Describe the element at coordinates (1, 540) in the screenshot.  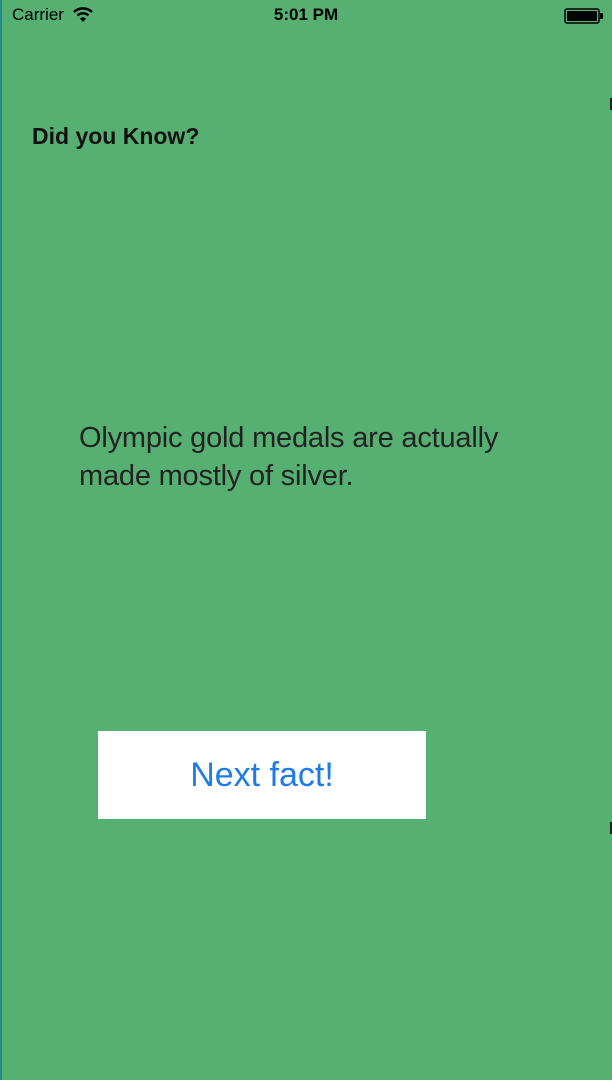
I see `screen-left-edge` at that location.